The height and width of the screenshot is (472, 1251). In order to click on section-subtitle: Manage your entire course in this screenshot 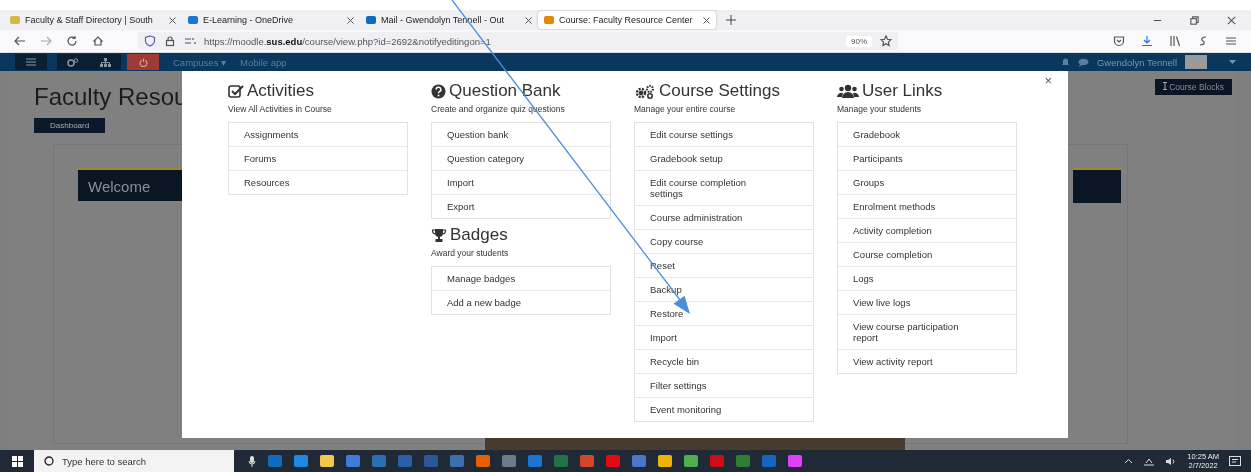, I will do `click(685, 109)`.